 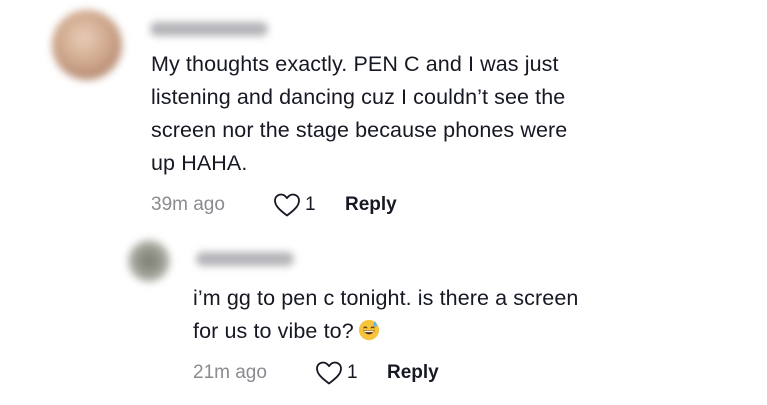 I want to click on comment-meta: 39m ago 1 Reply, so click(x=274, y=205).